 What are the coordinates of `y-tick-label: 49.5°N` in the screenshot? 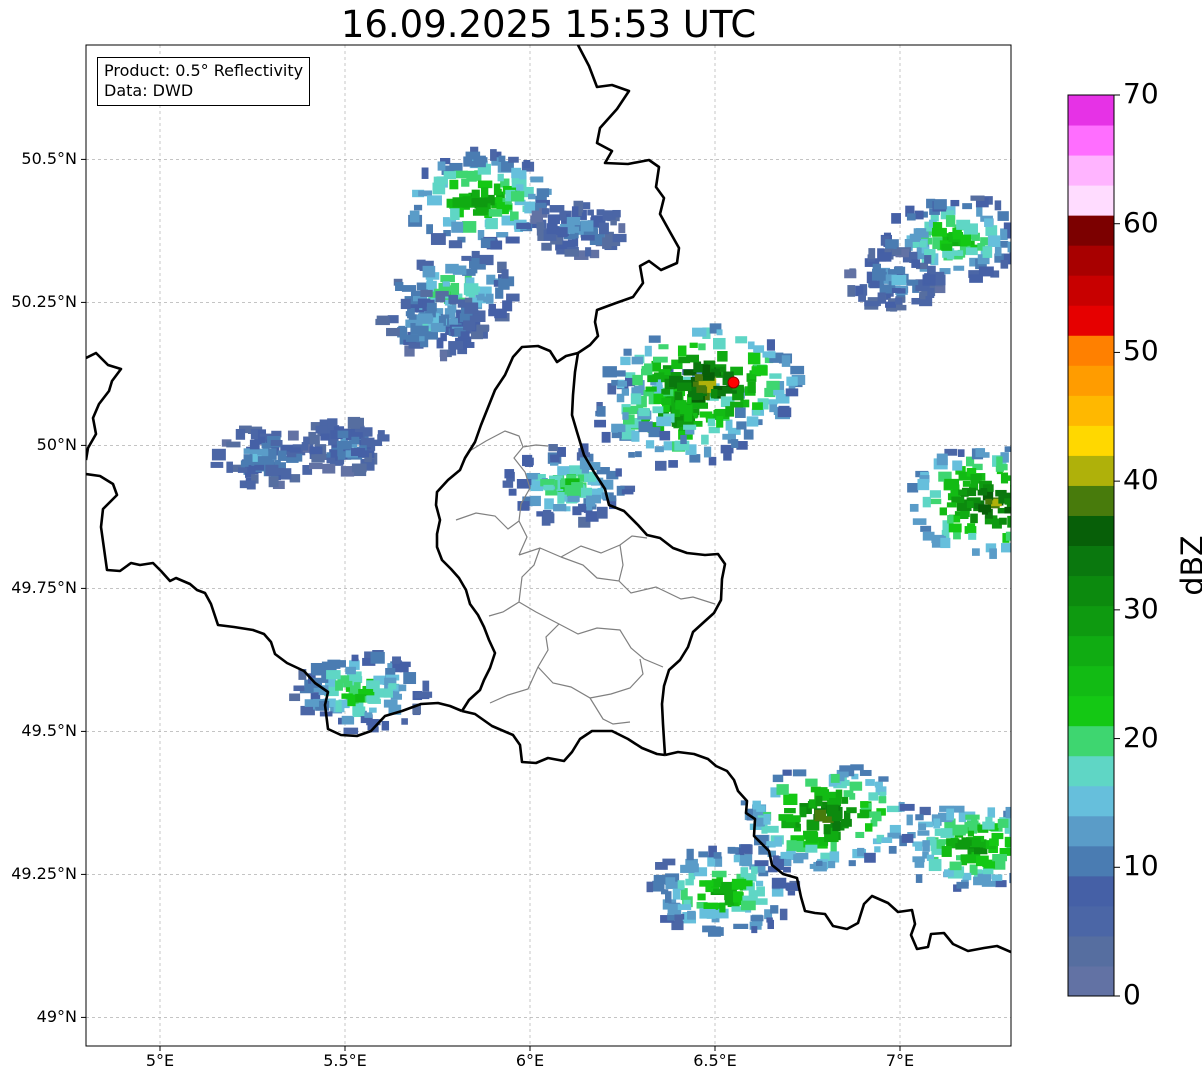 It's located at (49, 731).